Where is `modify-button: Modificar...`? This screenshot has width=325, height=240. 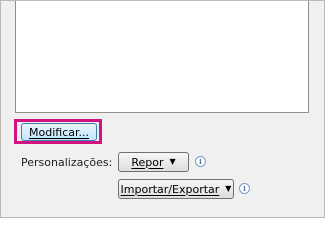 modify-button: Modificar... is located at coordinates (59, 132).